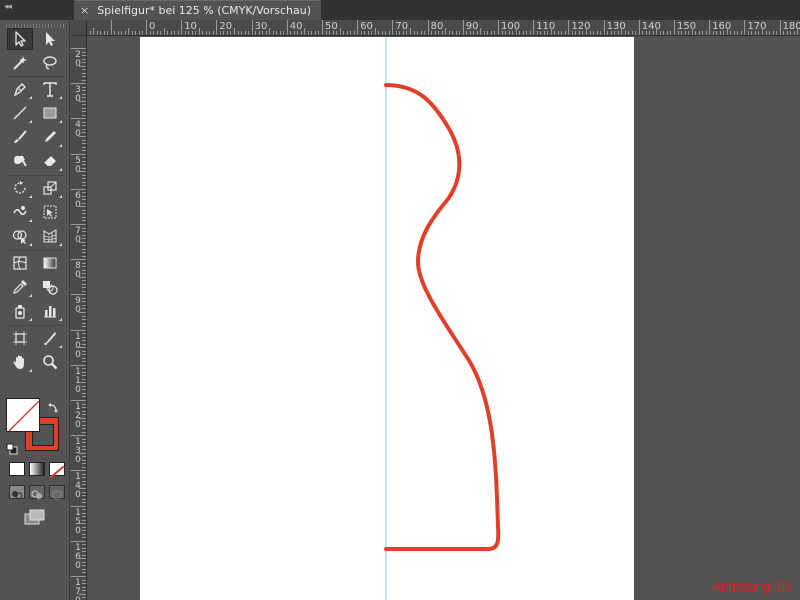 The height and width of the screenshot is (600, 800). Describe the element at coordinates (50, 362) in the screenshot. I see `zoom-tool-icon` at that location.